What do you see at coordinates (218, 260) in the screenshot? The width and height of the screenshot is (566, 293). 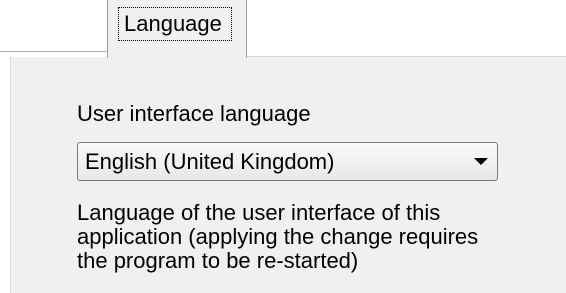 I see `description-line-3: the program to be re-started)` at bounding box center [218, 260].